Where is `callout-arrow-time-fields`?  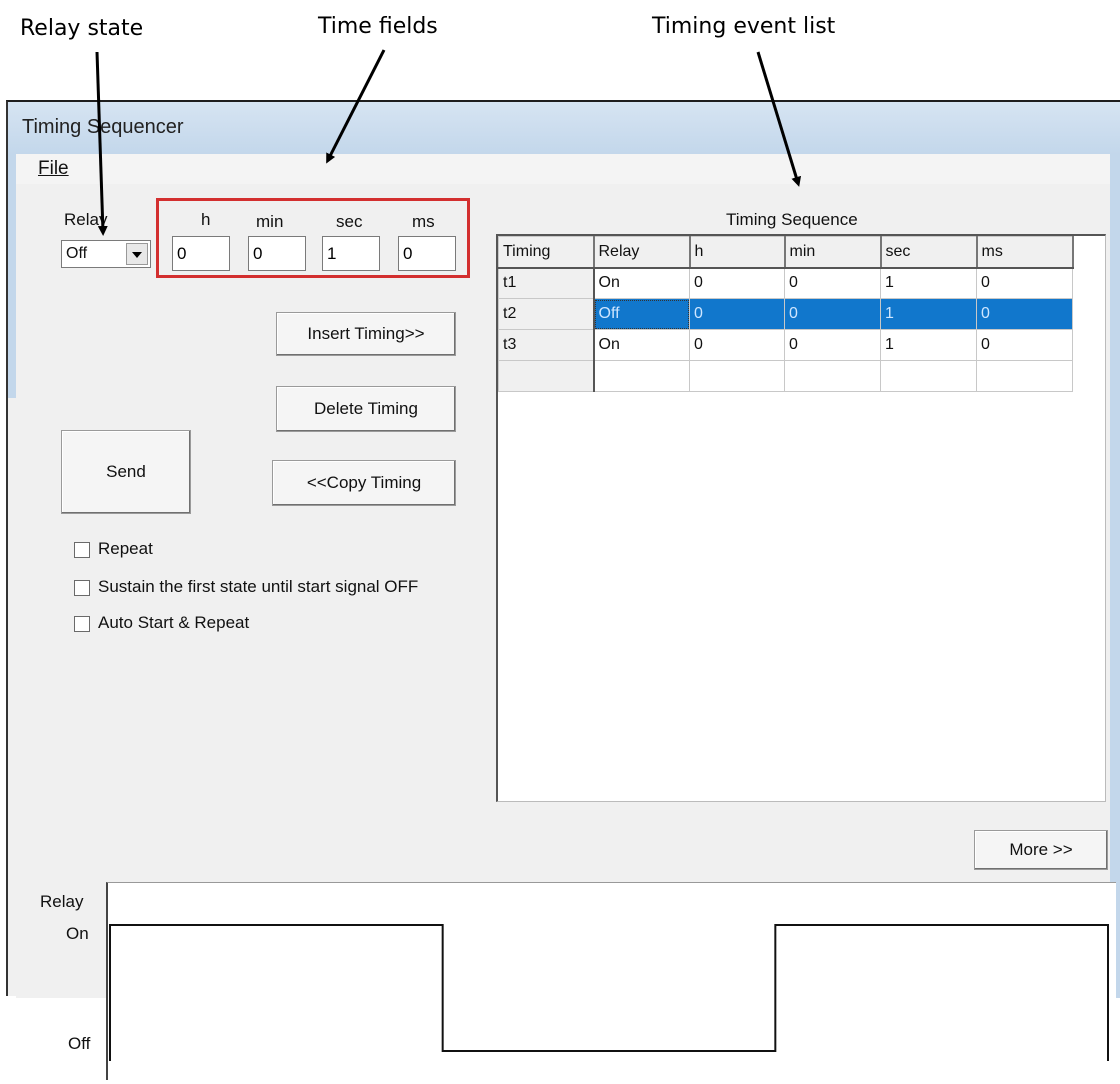 callout-arrow-time-fields is located at coordinates (356, 106).